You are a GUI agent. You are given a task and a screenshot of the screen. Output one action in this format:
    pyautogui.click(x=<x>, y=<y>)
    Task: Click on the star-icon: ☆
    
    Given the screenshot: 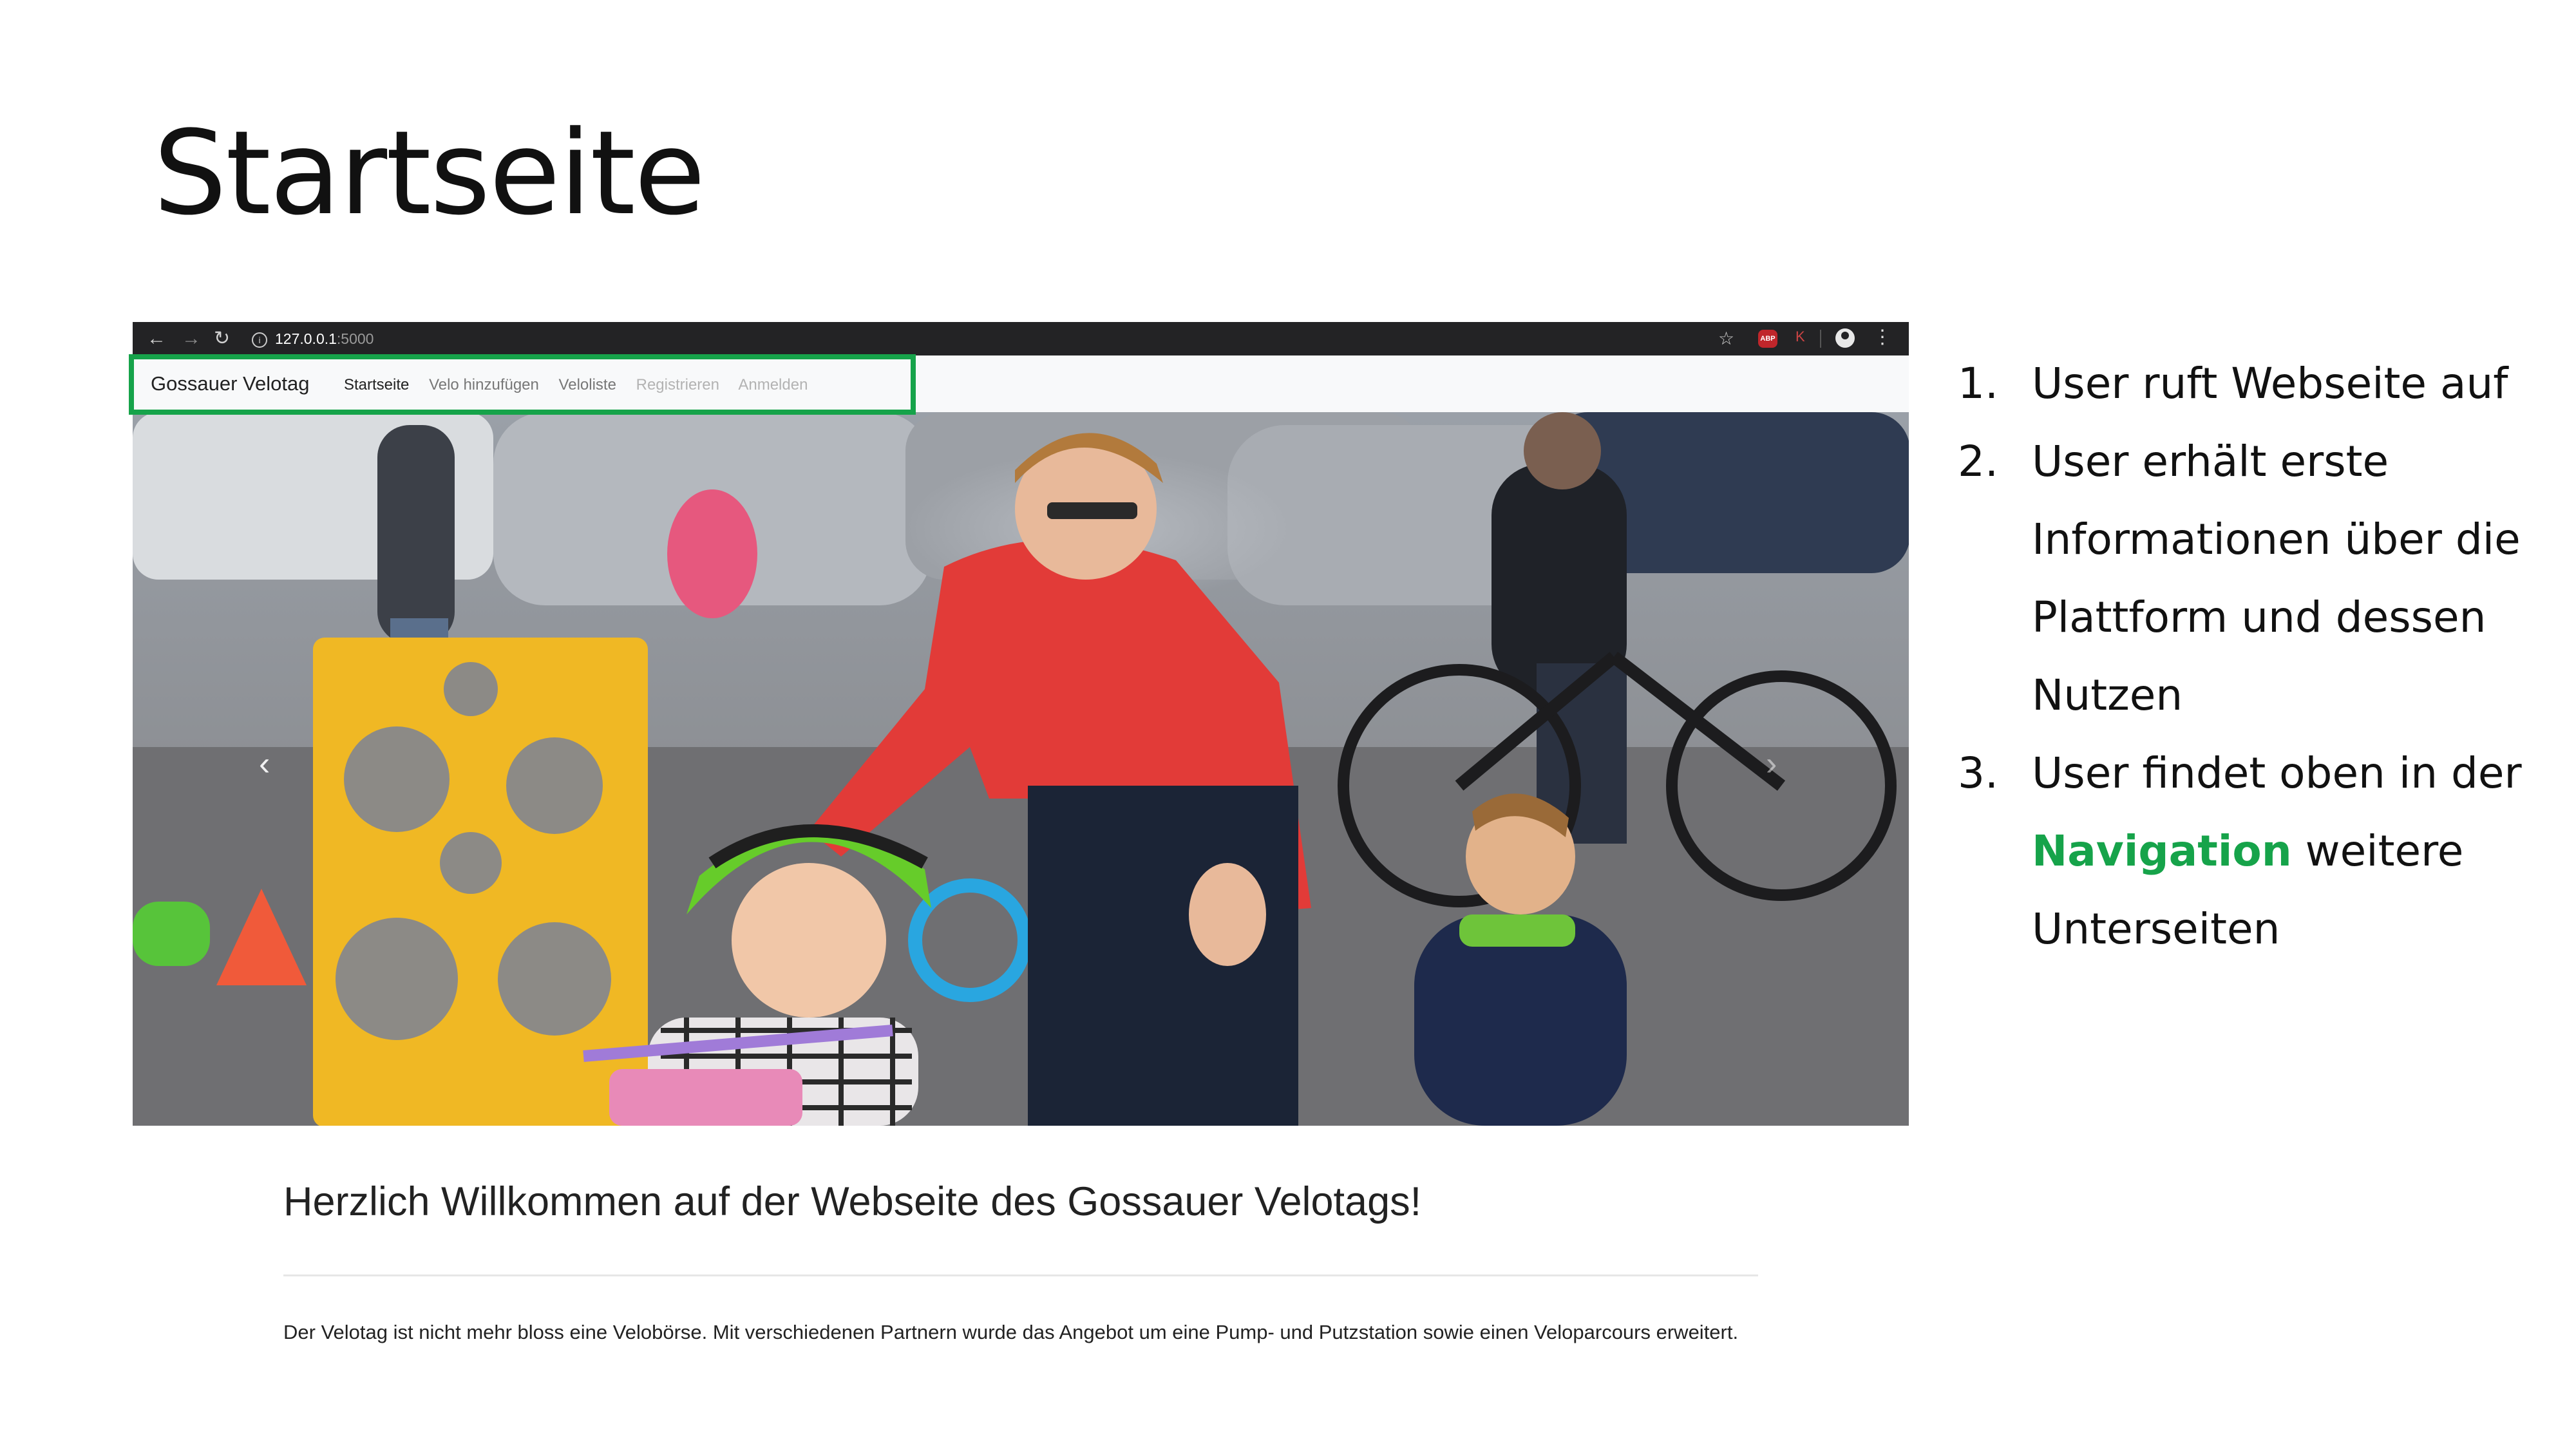 What is the action you would take?
    pyautogui.click(x=1726, y=338)
    